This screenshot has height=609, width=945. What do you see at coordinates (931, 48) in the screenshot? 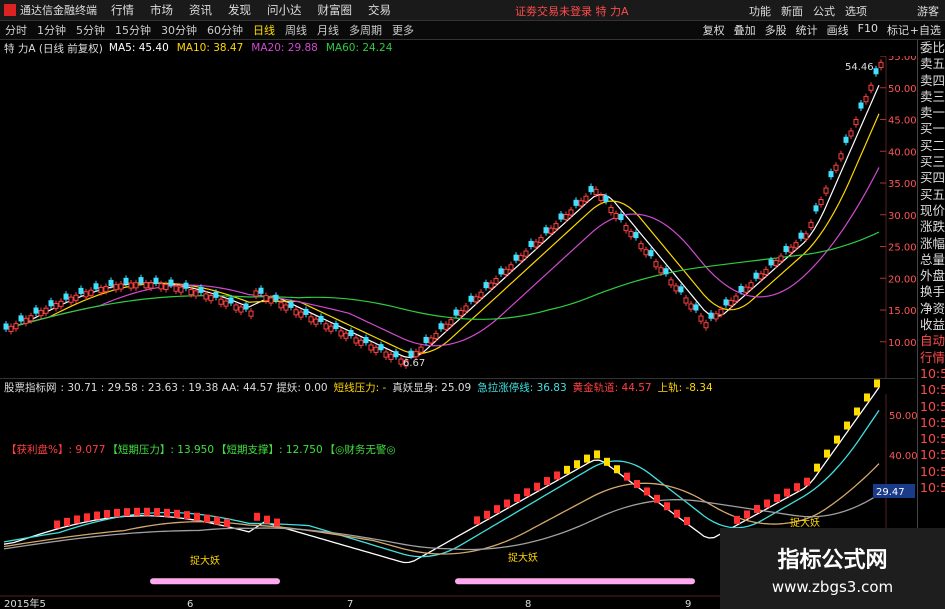
I see `sidebar-item: 委比` at bounding box center [931, 48].